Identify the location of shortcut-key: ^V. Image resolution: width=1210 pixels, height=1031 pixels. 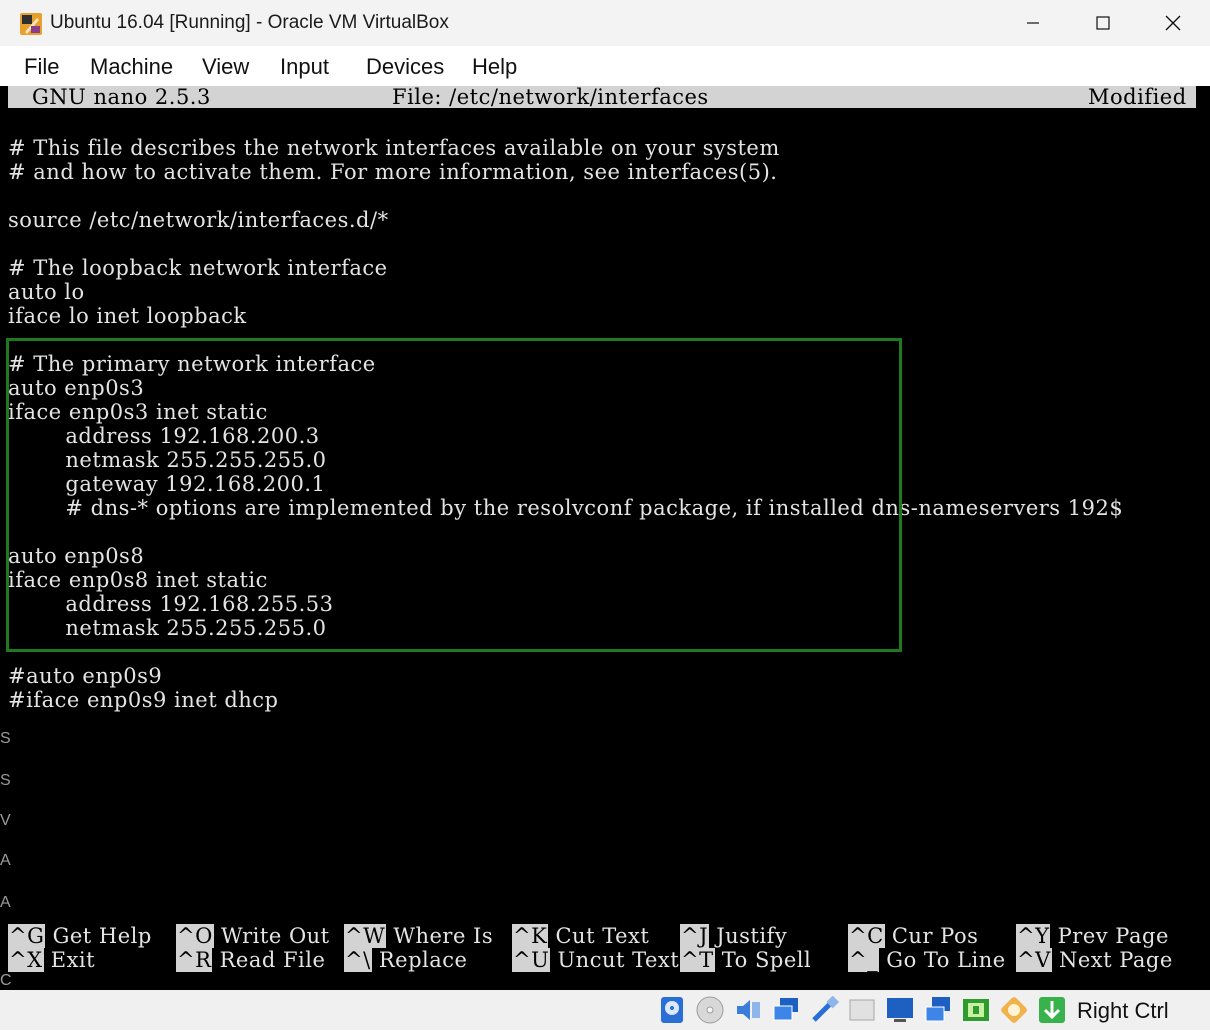
(1034, 960).